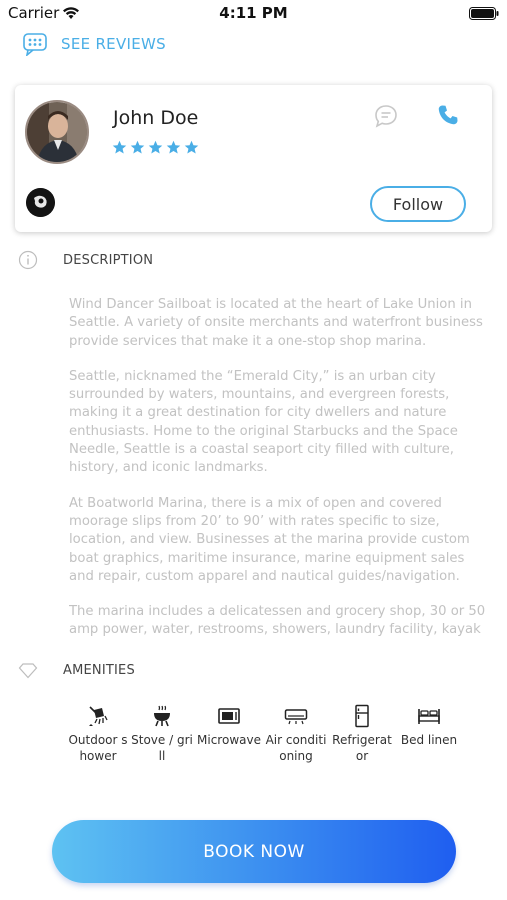  I want to click on phone-icon, so click(448, 115).